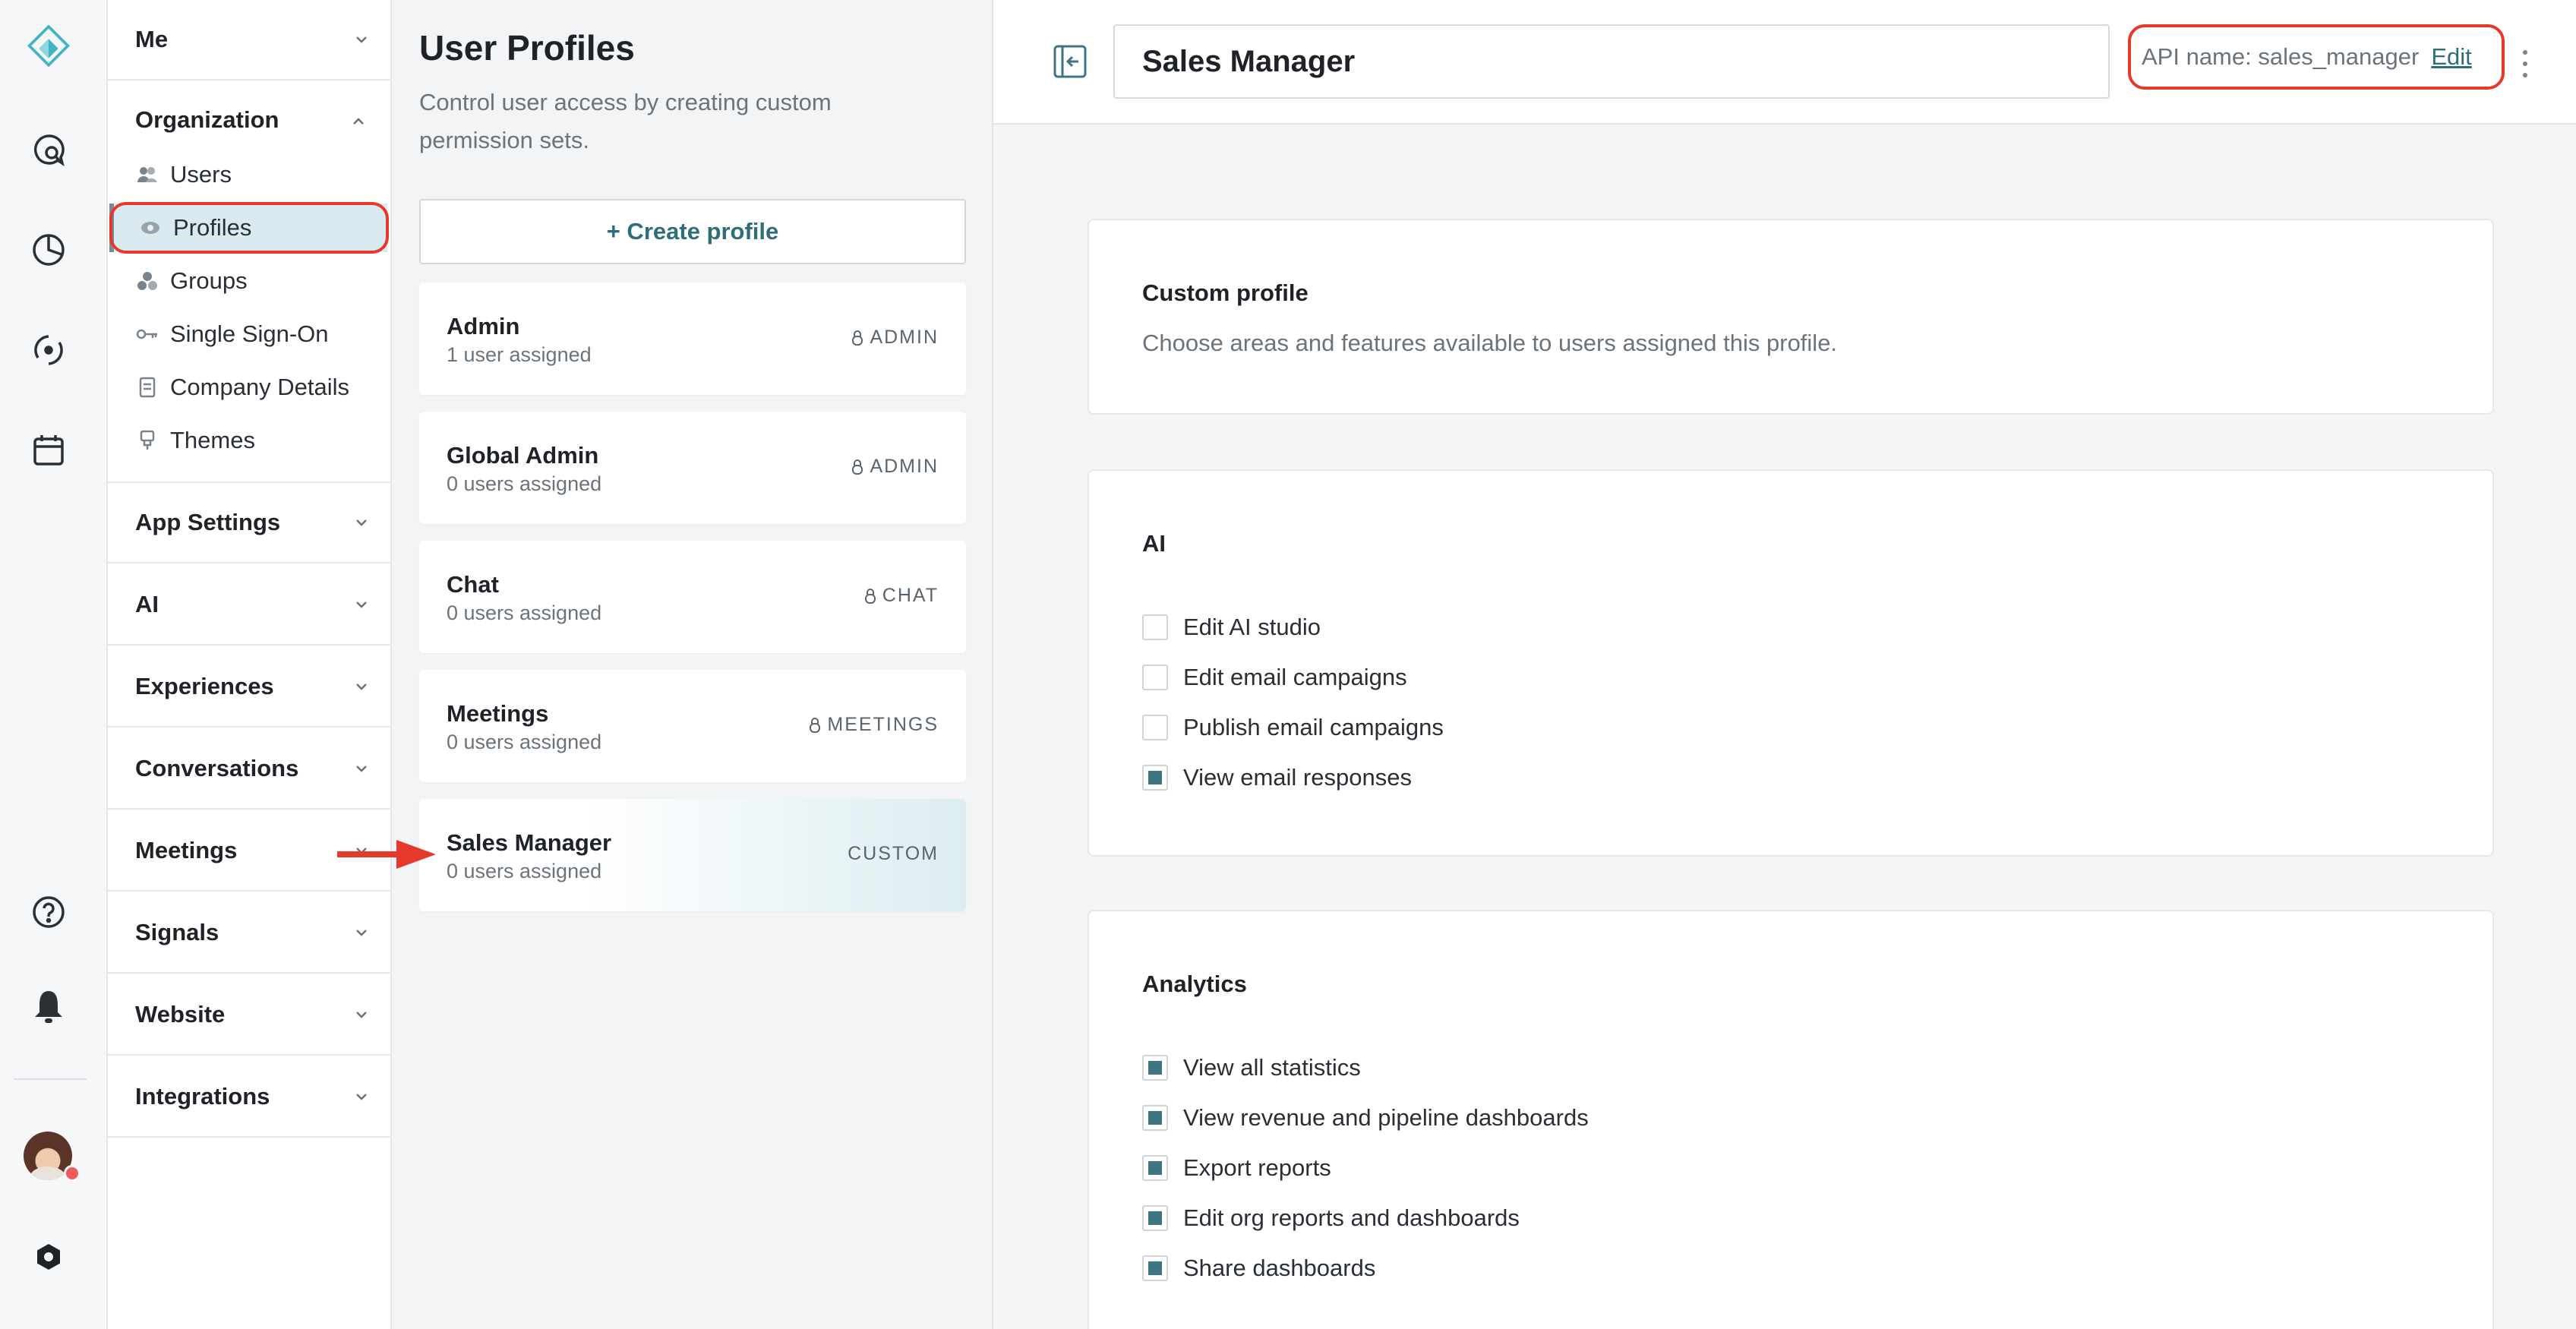 The image size is (2576, 1329). Describe the element at coordinates (49, 912) in the screenshot. I see `help-icon` at that location.